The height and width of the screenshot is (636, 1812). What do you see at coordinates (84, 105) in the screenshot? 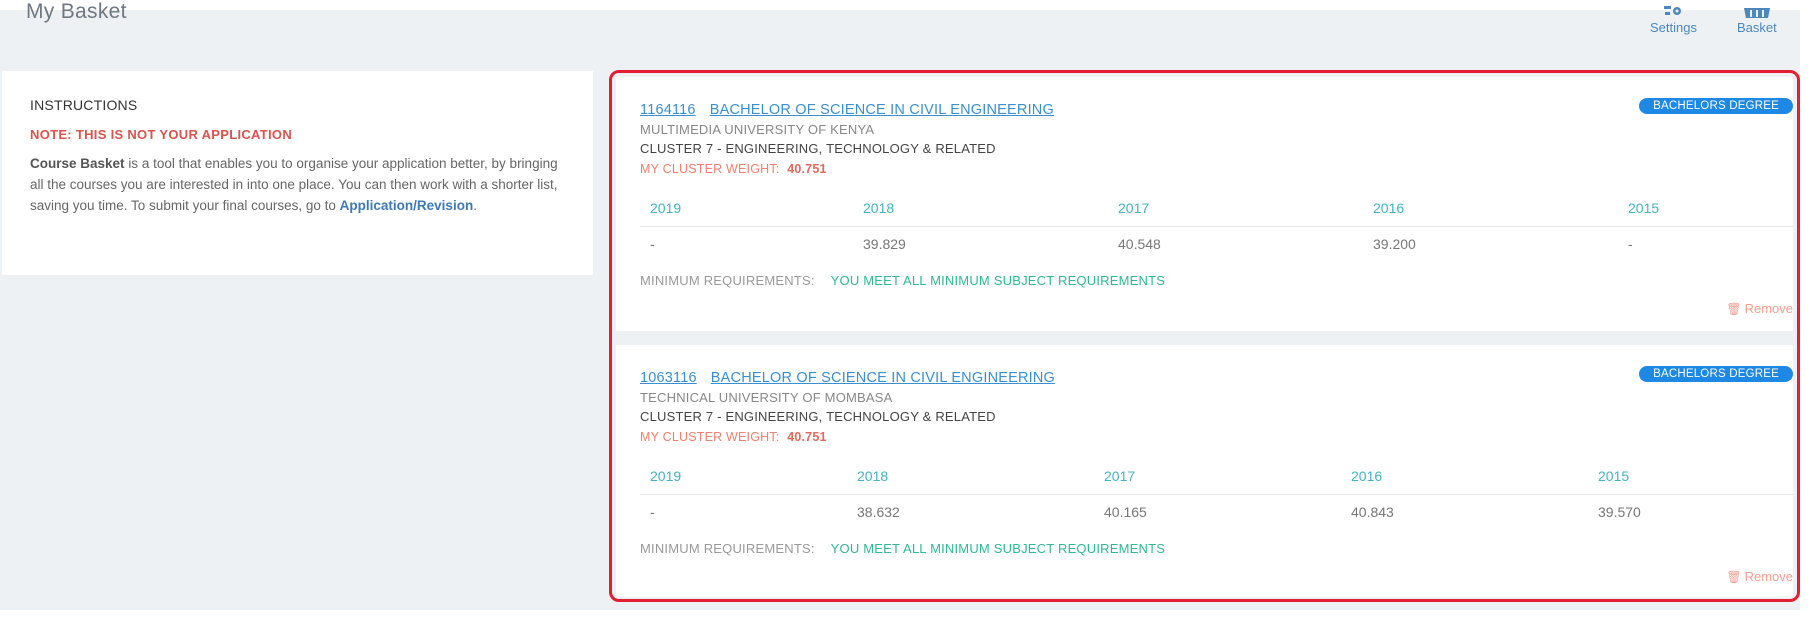
I see `instructions-title: INSTRUCTIONS` at bounding box center [84, 105].